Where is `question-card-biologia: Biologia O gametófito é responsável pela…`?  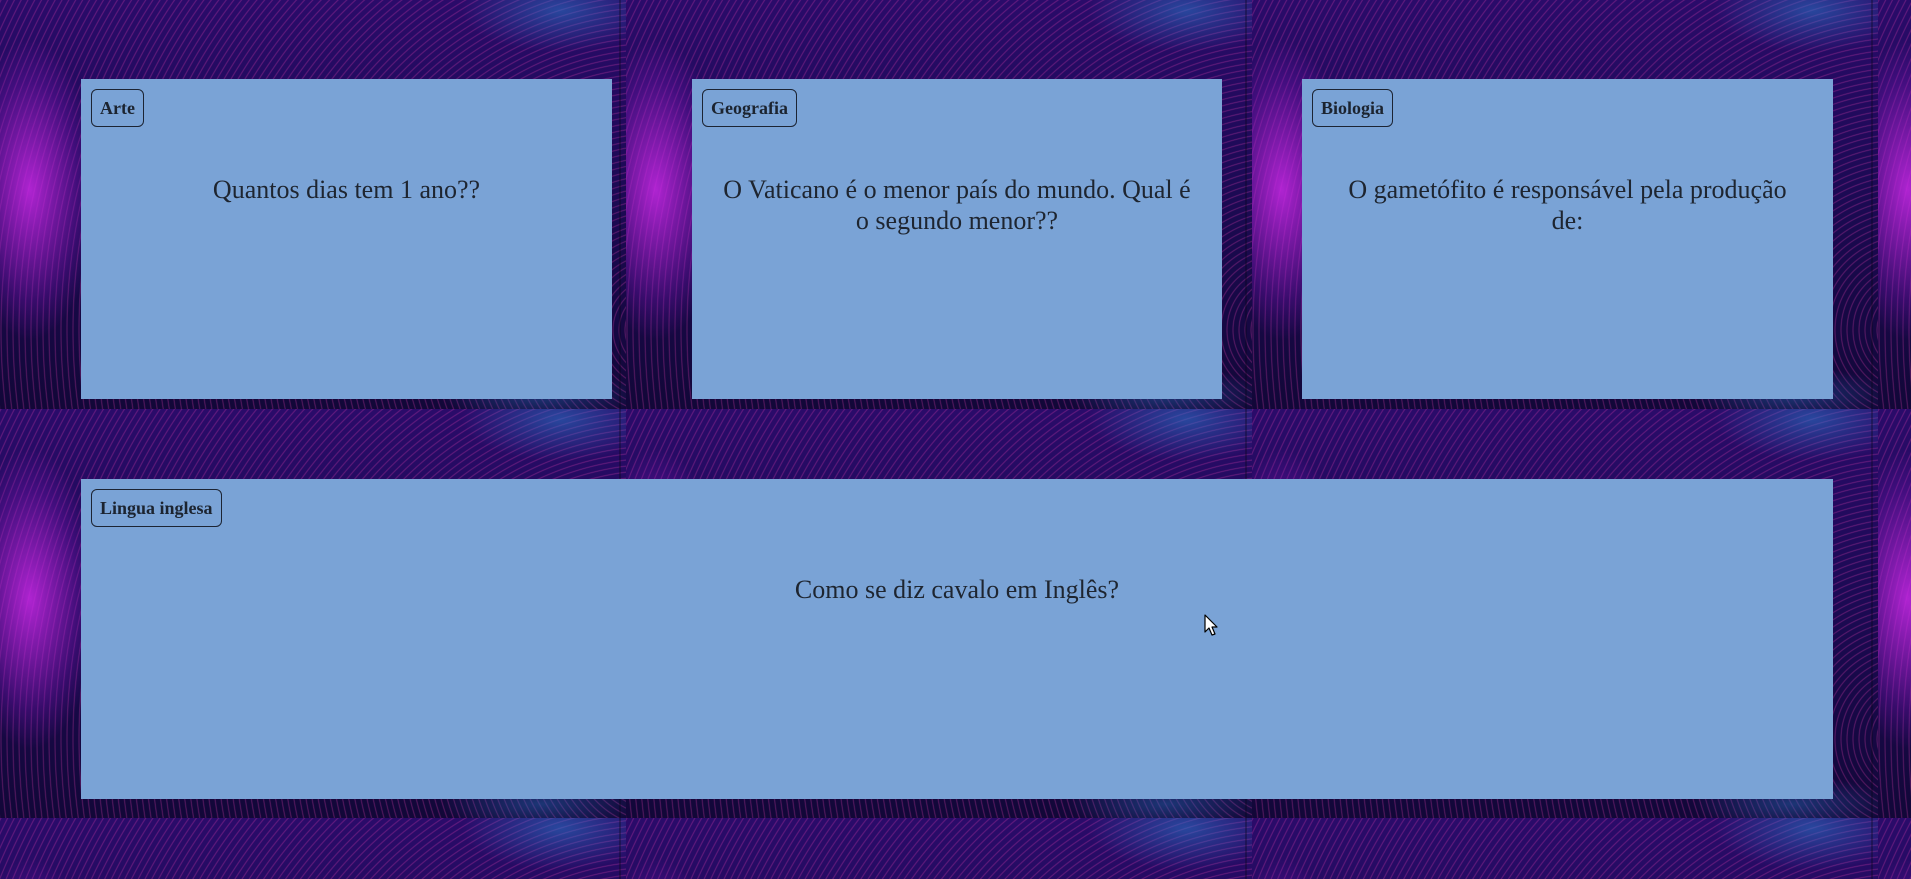 question-card-biologia: Biologia O gametófito é responsável pela… is located at coordinates (1567, 239).